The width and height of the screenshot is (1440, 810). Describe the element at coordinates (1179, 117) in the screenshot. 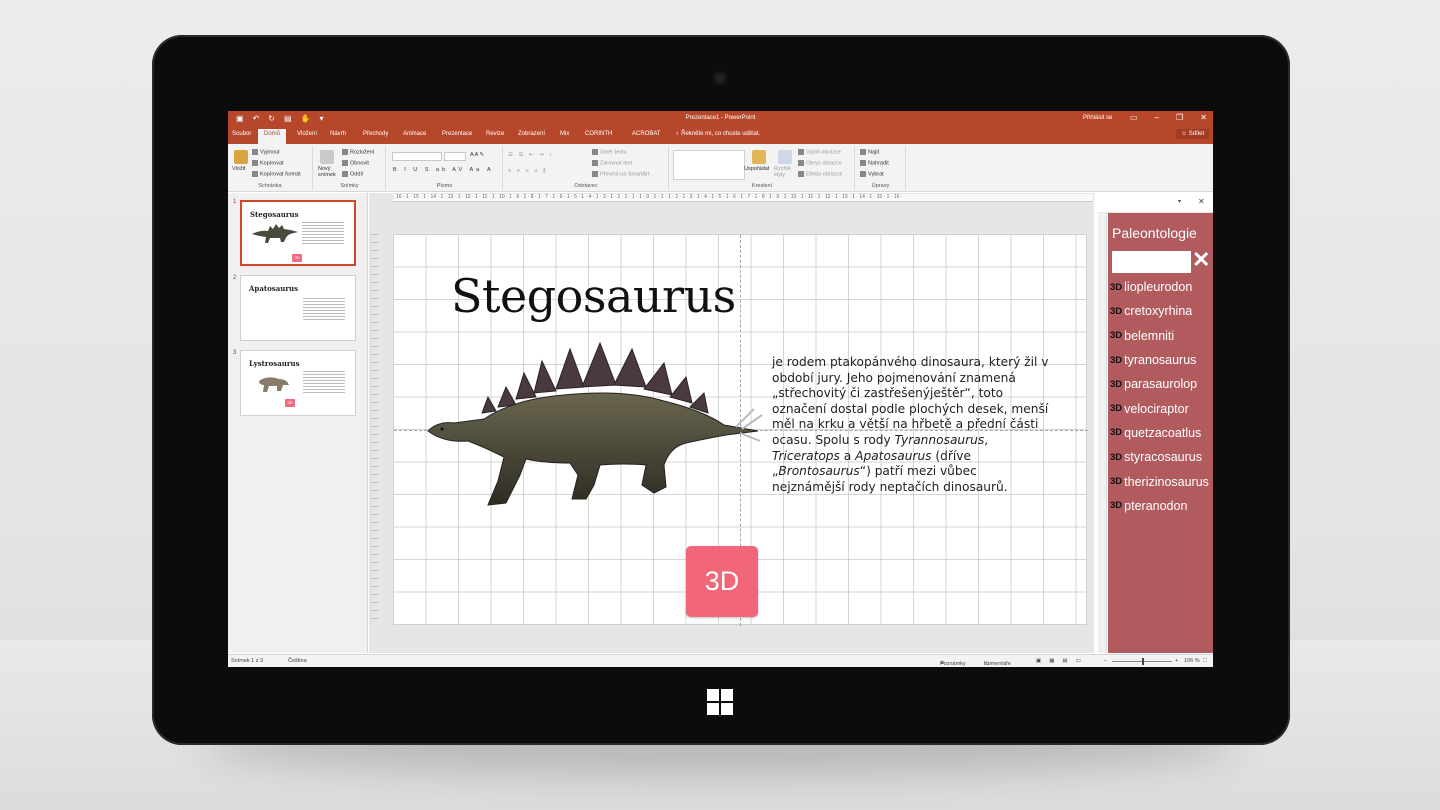

I see `maximize-icon: ❐` at that location.